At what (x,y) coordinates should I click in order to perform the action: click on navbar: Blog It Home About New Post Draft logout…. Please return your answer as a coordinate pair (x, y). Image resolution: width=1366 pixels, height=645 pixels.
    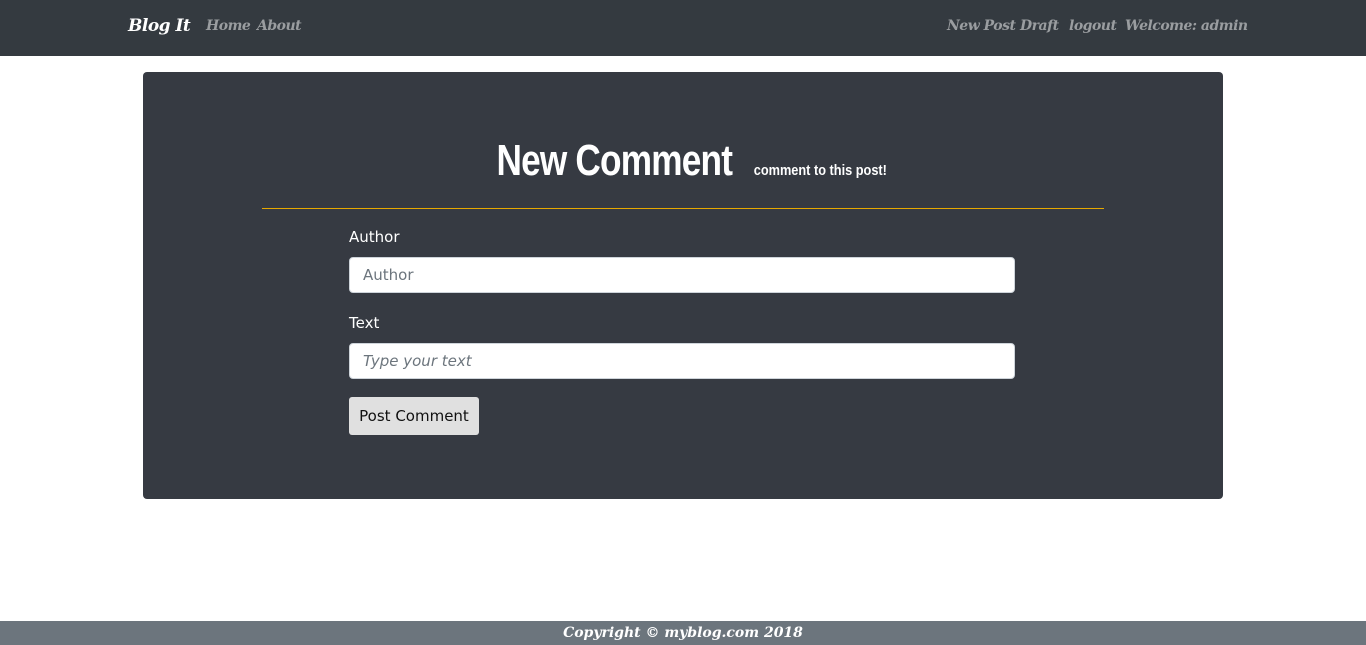
    Looking at the image, I should click on (683, 28).